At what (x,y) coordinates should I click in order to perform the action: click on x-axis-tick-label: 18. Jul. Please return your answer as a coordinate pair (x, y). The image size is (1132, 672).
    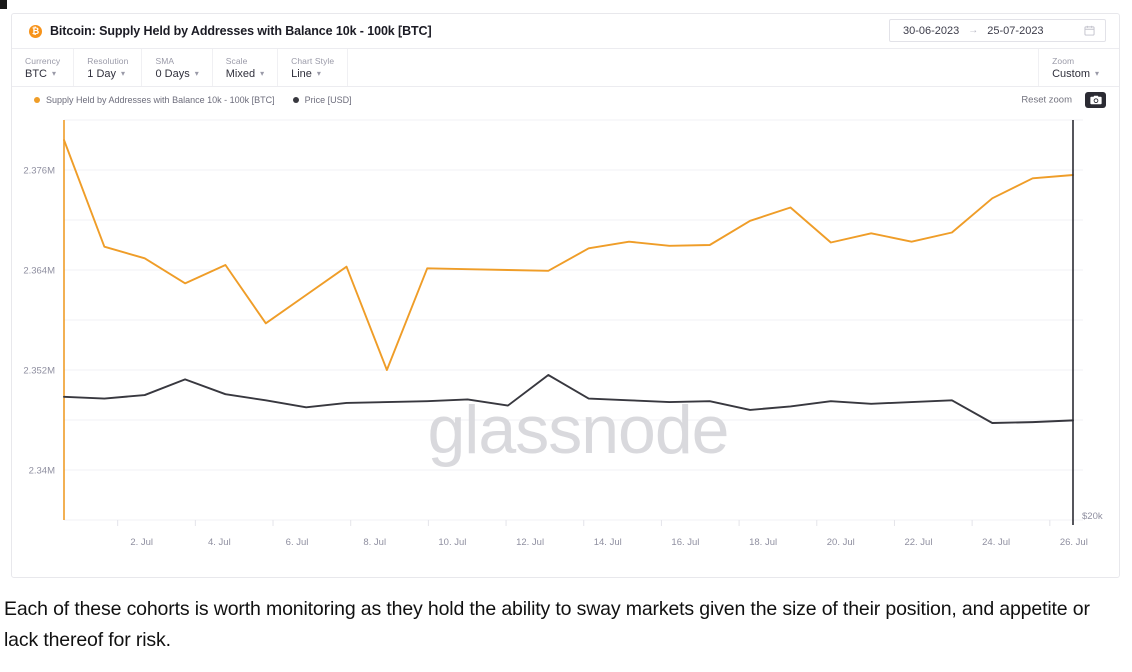
    Looking at the image, I should click on (763, 542).